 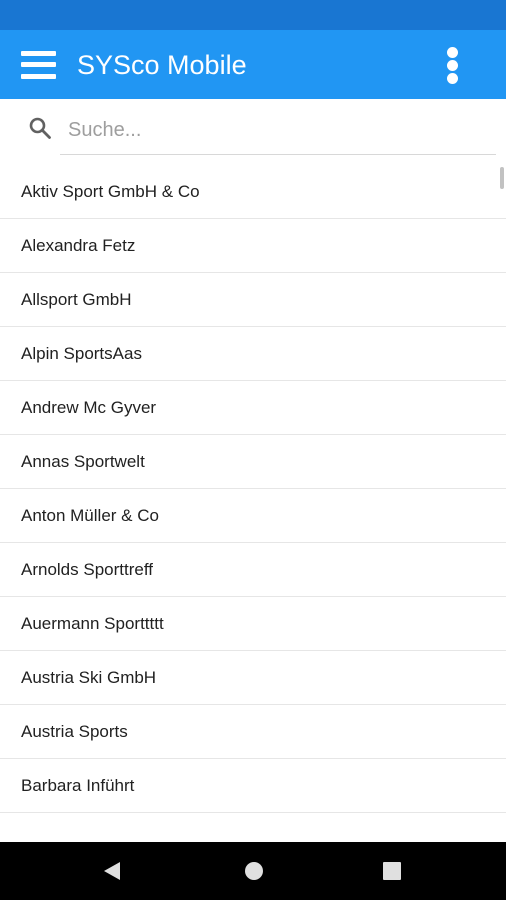 What do you see at coordinates (40, 128) in the screenshot?
I see `search-icon` at bounding box center [40, 128].